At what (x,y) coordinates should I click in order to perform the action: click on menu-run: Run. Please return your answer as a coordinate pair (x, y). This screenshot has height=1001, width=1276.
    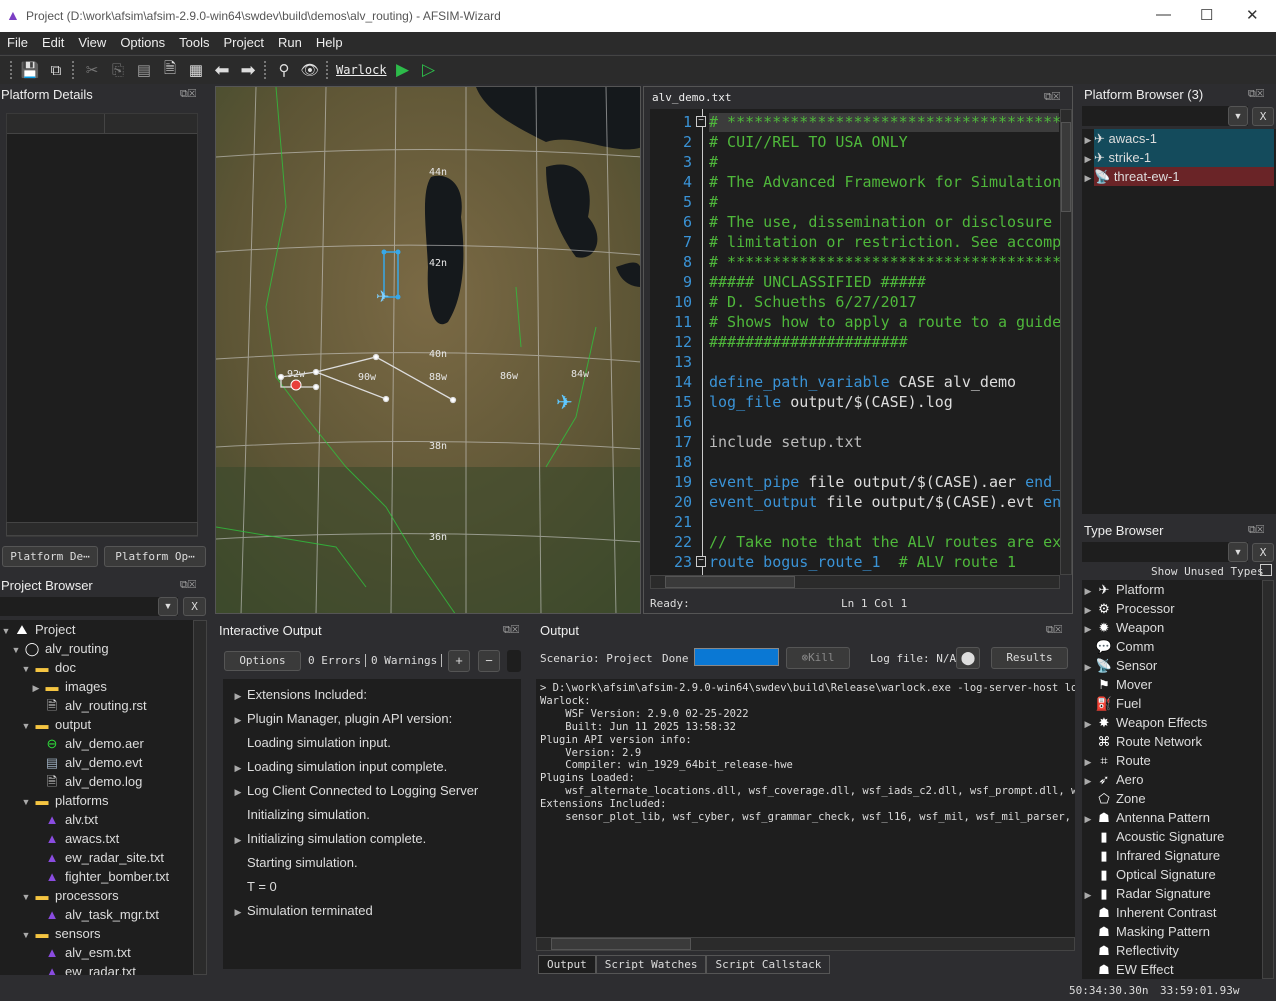
    Looking at the image, I should click on (290, 43).